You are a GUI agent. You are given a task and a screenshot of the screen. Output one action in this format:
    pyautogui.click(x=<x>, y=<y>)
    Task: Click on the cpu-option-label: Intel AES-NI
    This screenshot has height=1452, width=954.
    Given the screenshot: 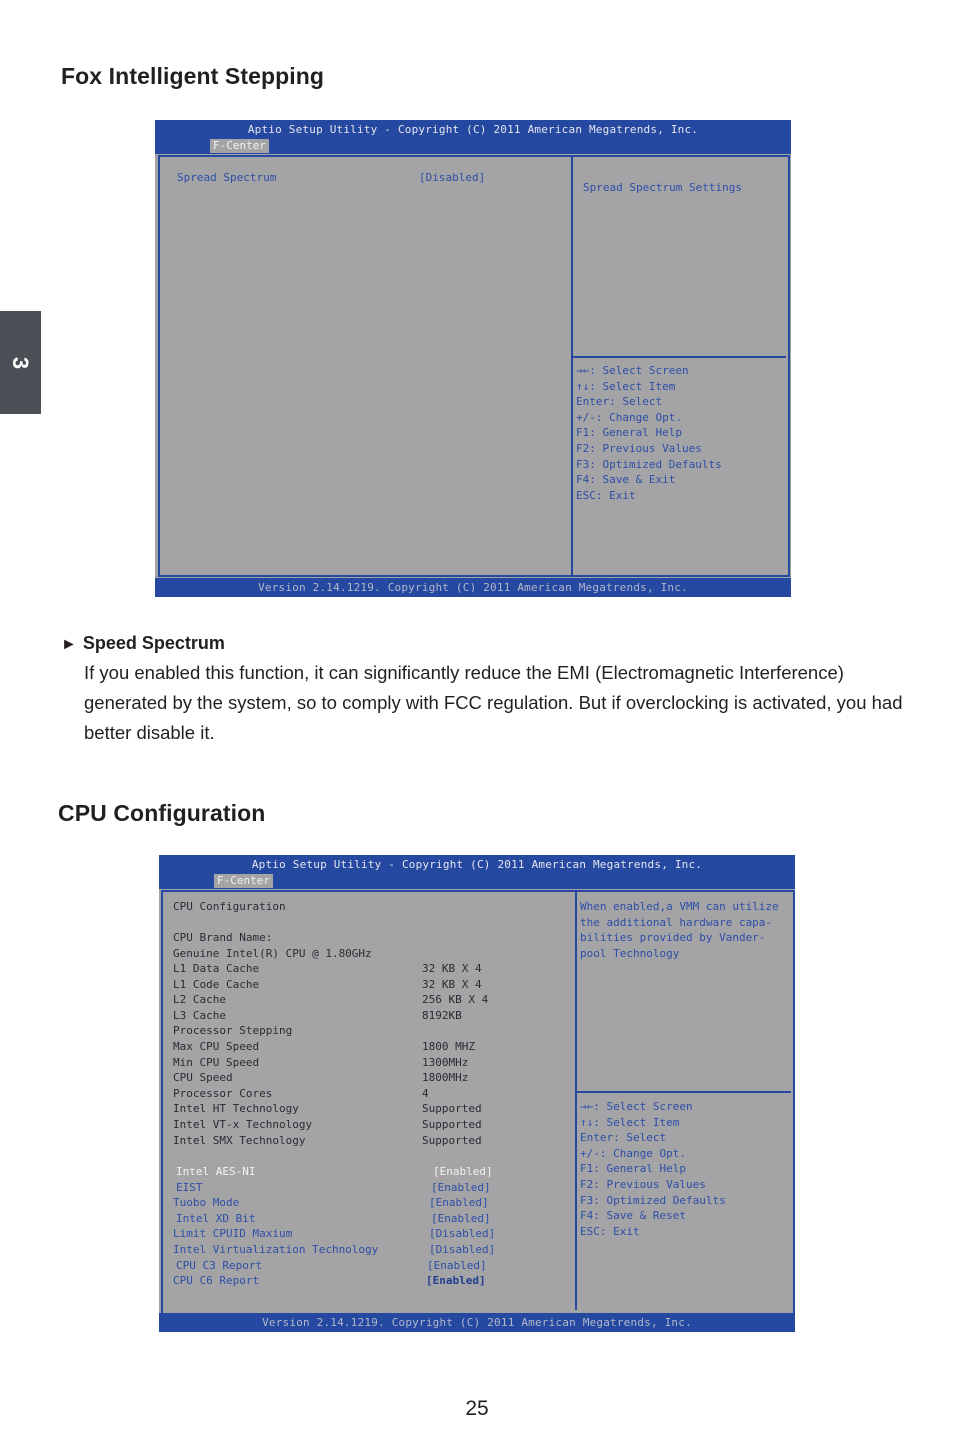 What is the action you would take?
    pyautogui.click(x=215, y=1172)
    